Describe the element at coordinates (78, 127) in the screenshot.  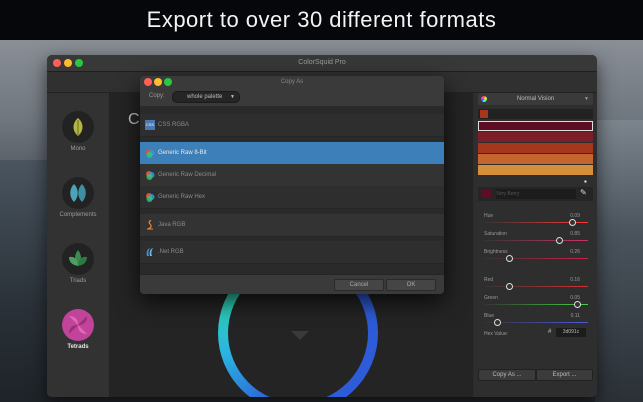
I see `mono-leaf-icon` at that location.